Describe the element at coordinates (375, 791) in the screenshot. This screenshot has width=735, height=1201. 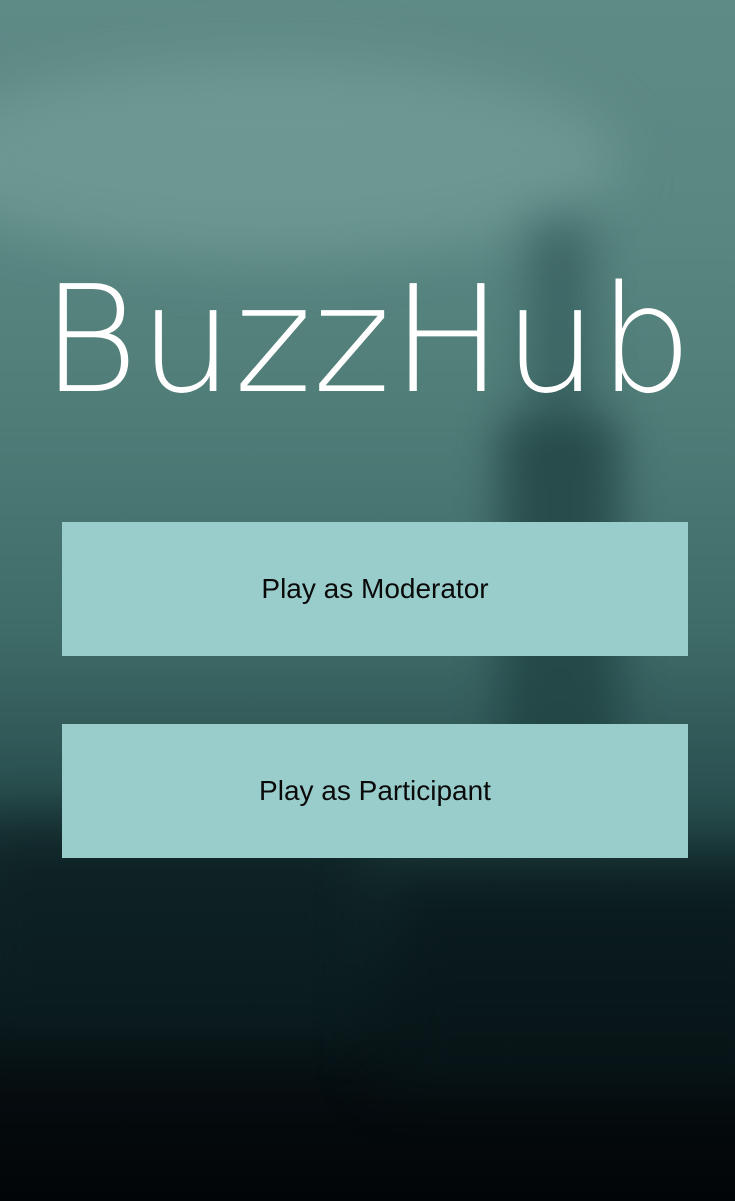
I see `play-as-participant-button: Play as Participant` at that location.